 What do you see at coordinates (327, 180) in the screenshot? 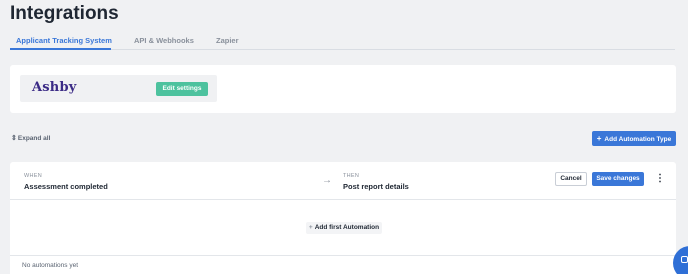
I see `arrow-right-icon: →` at bounding box center [327, 180].